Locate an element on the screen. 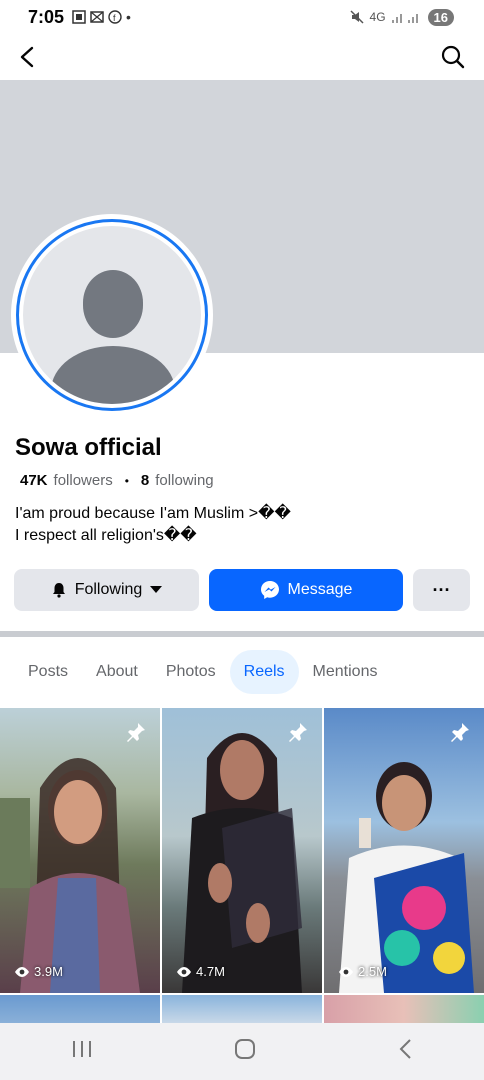 The image size is (484, 1080). network-type: 4G is located at coordinates (377, 17).